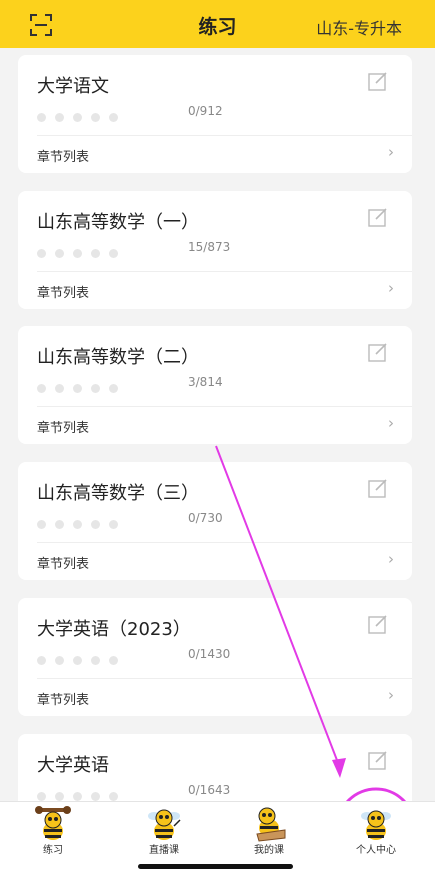 This screenshot has width=435, height=878. I want to click on progress-count: 0/730, so click(205, 518).